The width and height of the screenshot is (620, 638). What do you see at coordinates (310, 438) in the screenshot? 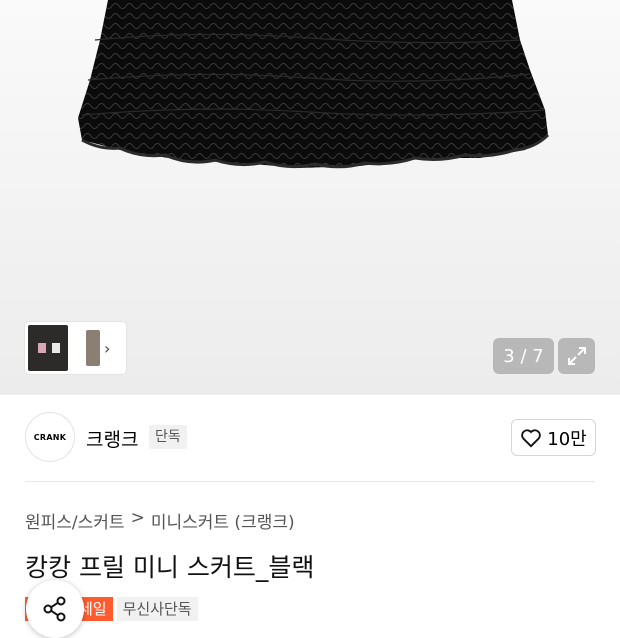
I see `brand-row: CRANK 크랭크 단독 10만` at bounding box center [310, 438].